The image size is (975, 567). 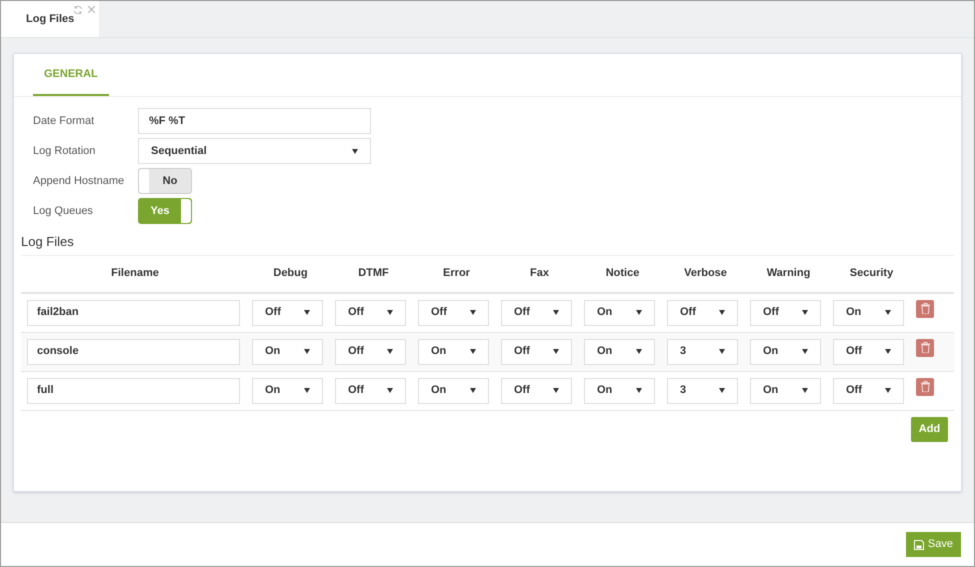 What do you see at coordinates (133, 351) in the screenshot?
I see `input-field: console` at bounding box center [133, 351].